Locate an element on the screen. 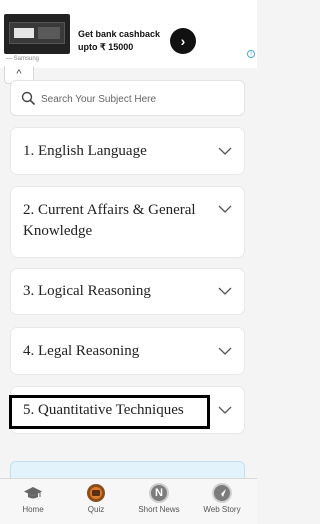 This screenshot has width=320, height=524. bottom-nav: Home Quiz N Short News Web Story is located at coordinates (128, 501).